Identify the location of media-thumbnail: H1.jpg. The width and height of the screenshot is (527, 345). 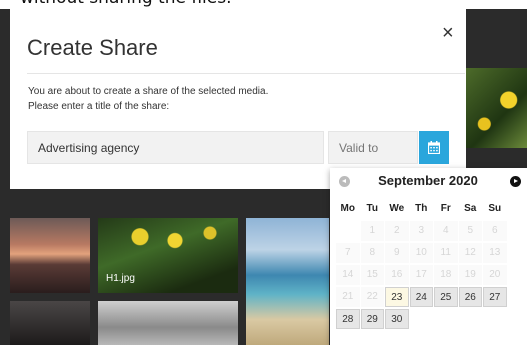
(168, 255).